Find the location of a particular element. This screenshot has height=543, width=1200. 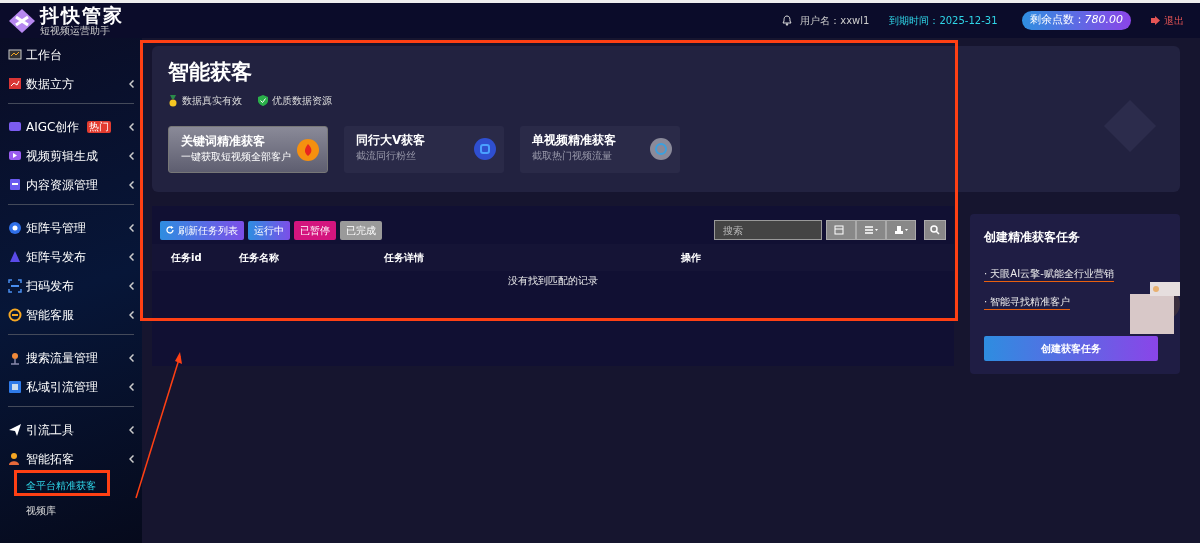

sidebar-item: 搜索流量管理 is located at coordinates (71, 357).